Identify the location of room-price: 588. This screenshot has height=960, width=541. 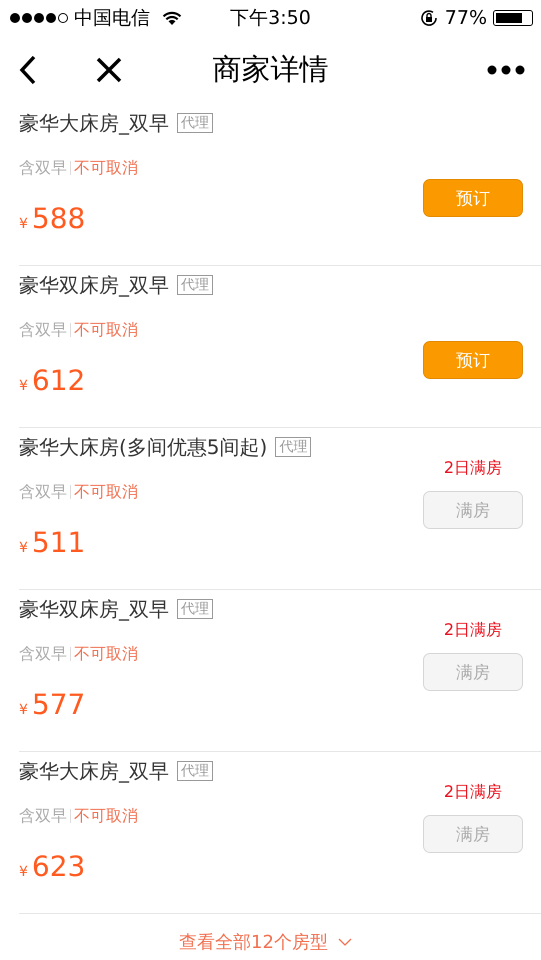
(59, 218).